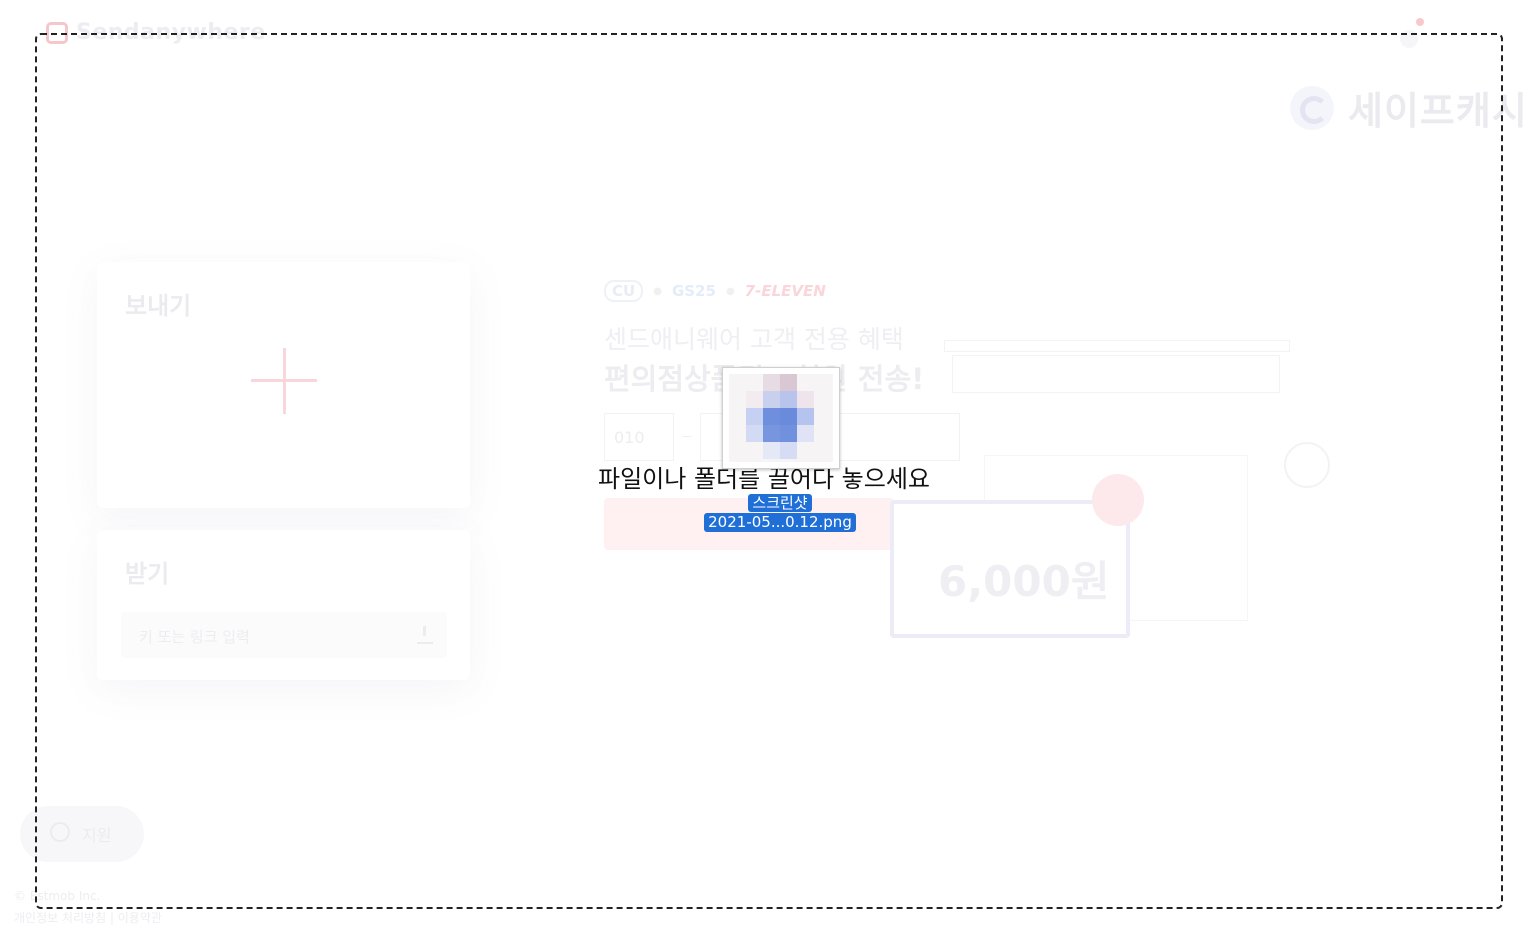 The height and width of the screenshot is (939, 1531). I want to click on file-label-line2: 2021-05...0.12.png, so click(780, 522).